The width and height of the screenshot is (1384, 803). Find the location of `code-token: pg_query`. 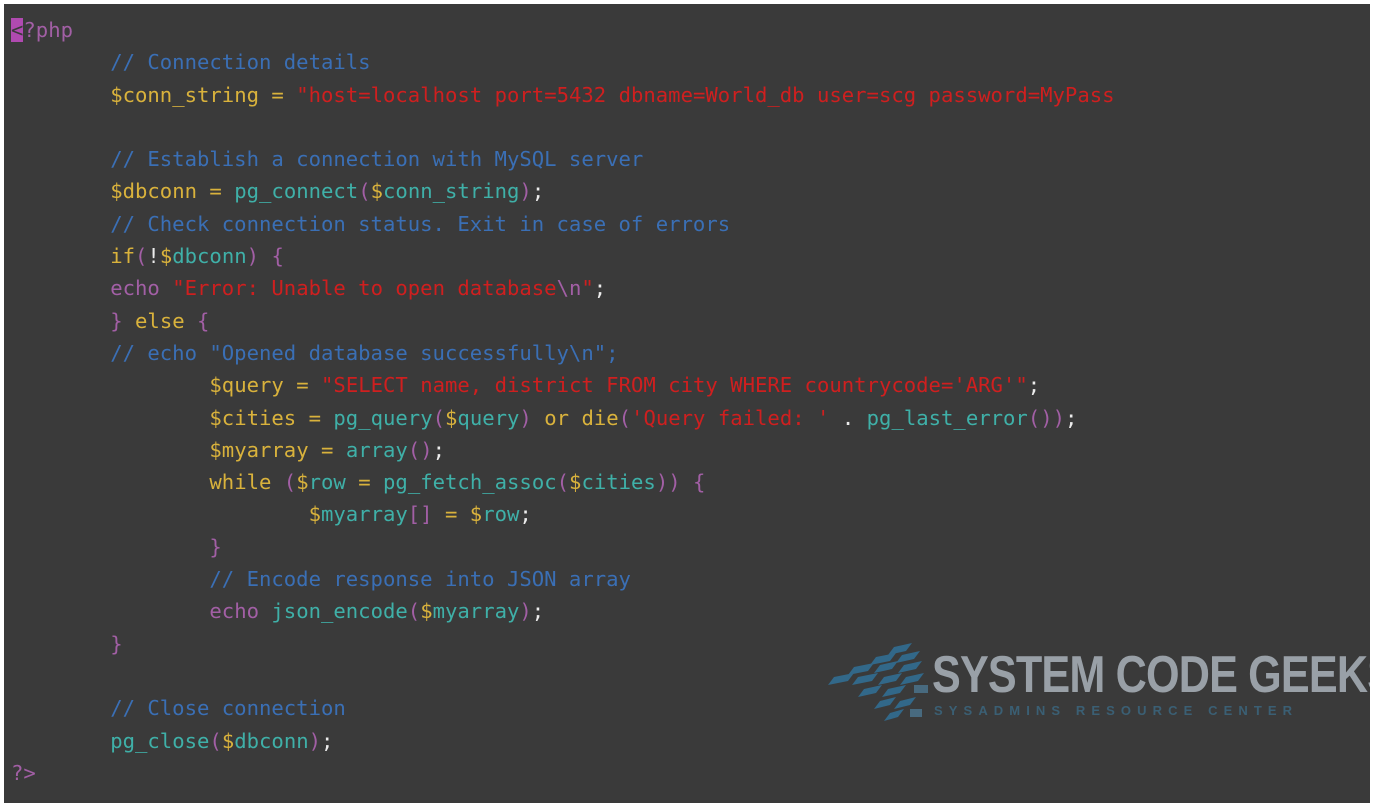

code-token: pg_query is located at coordinates (383, 417).